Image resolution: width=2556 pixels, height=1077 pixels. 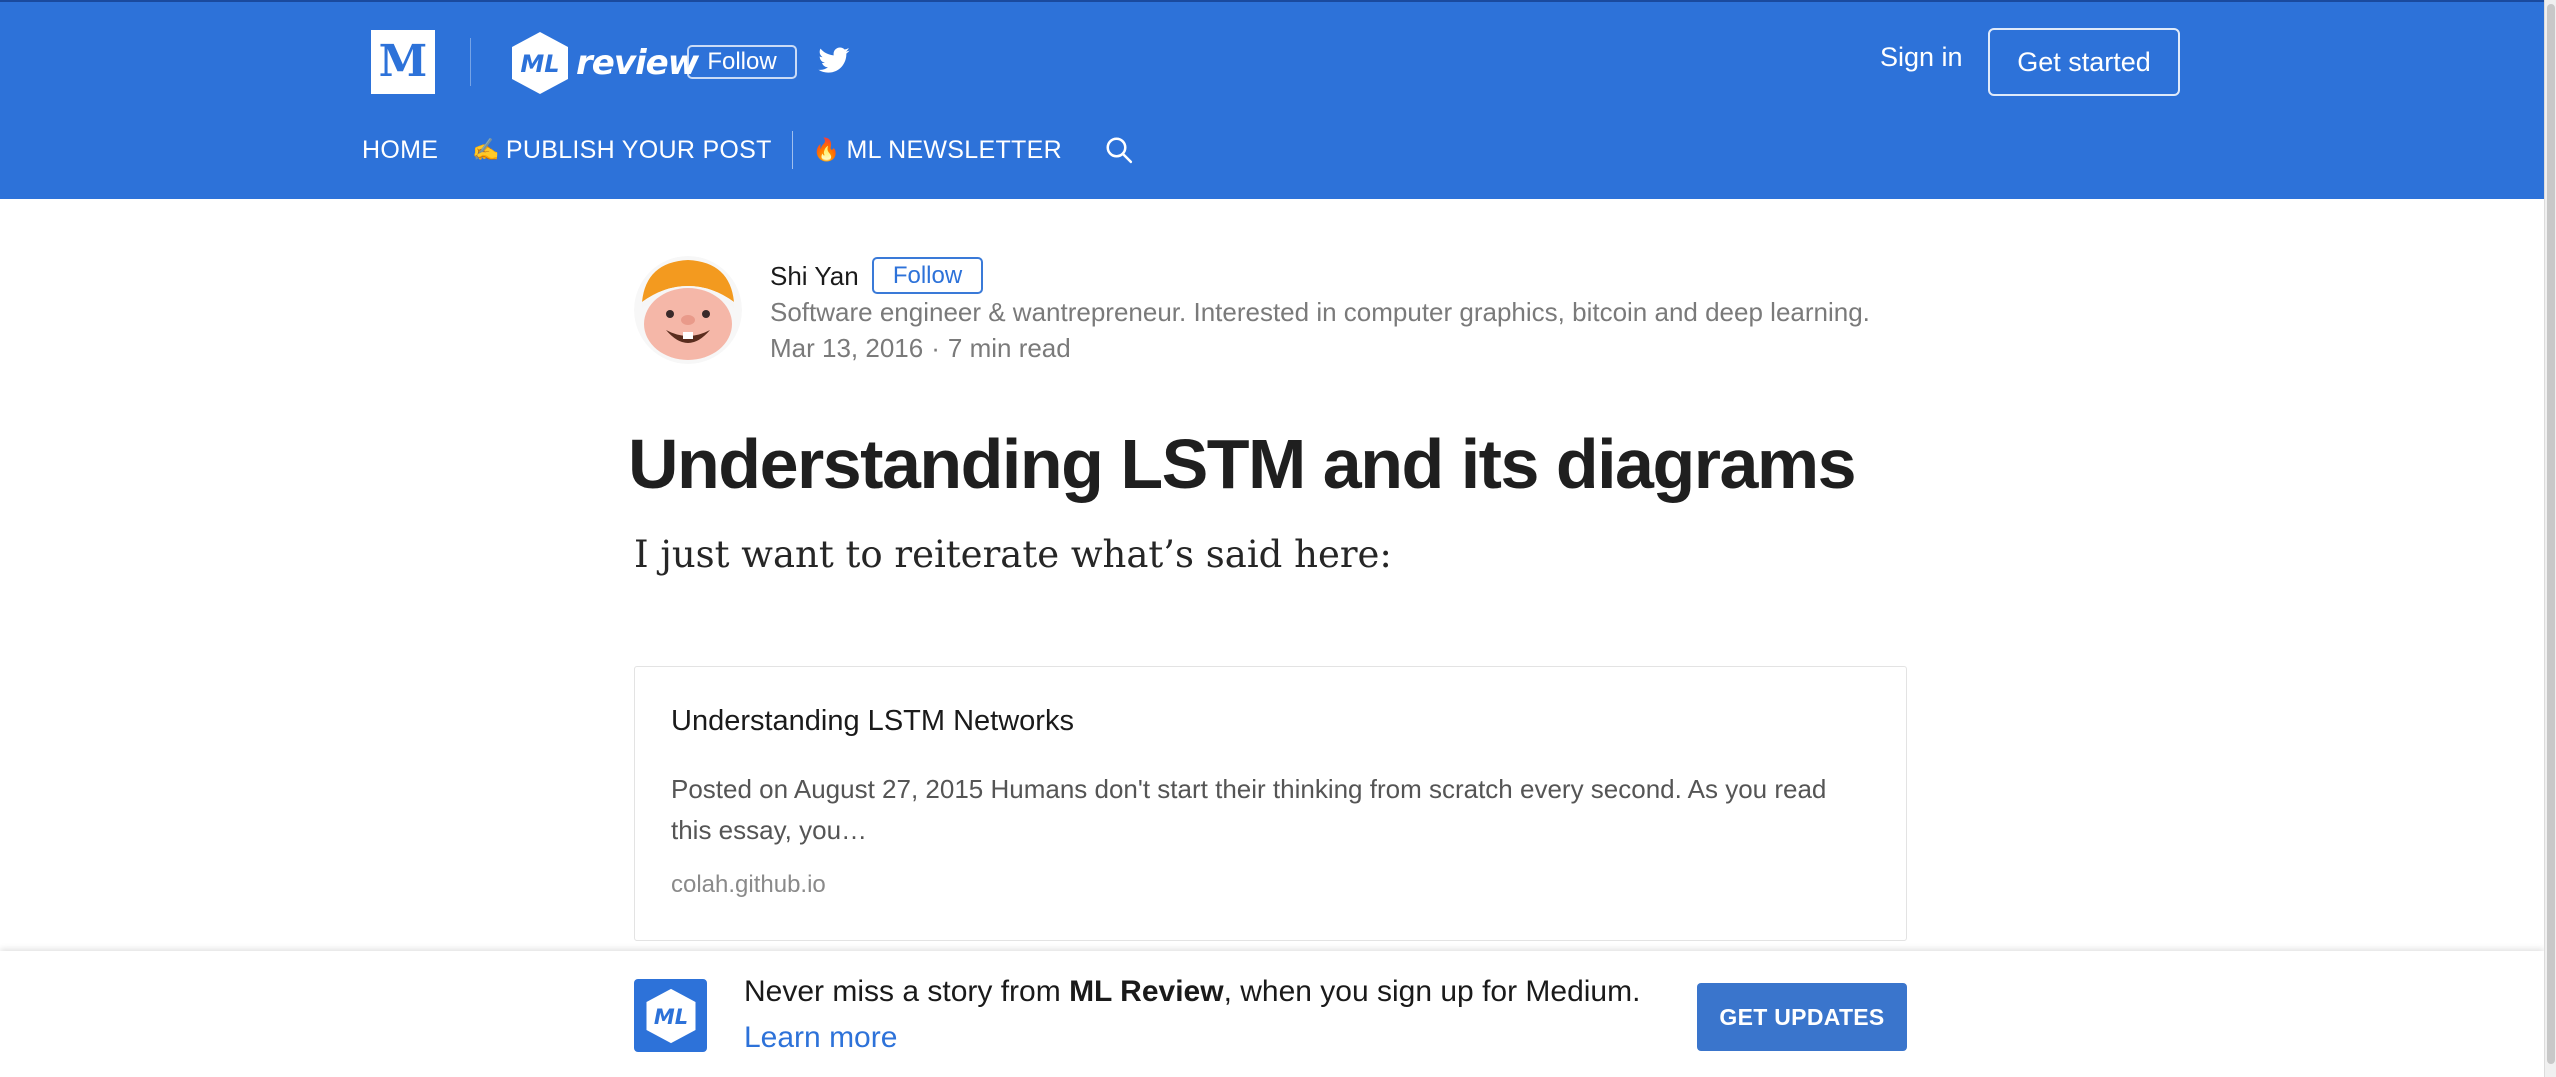 I want to click on banner-publication-logo: ML, so click(x=670, y=1015).